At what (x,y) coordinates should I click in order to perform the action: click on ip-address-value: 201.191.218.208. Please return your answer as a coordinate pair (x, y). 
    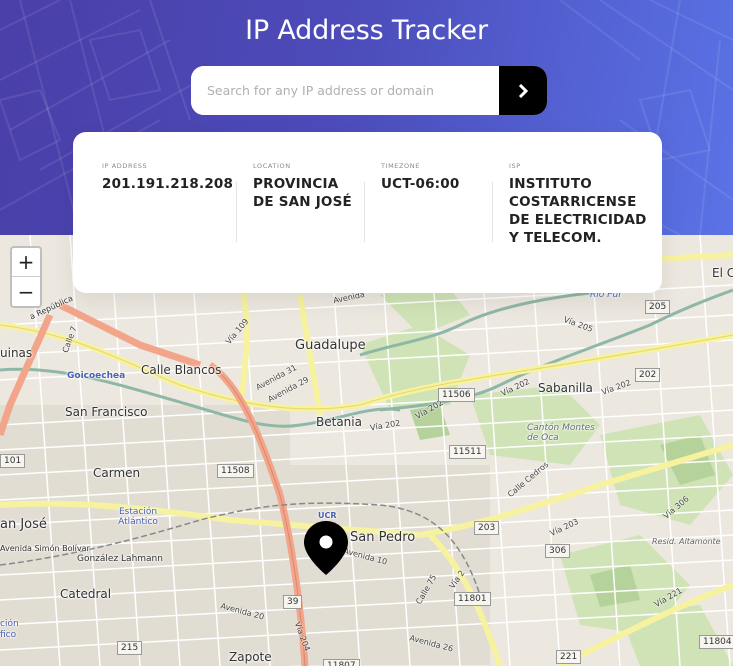
    Looking at the image, I should click on (168, 184).